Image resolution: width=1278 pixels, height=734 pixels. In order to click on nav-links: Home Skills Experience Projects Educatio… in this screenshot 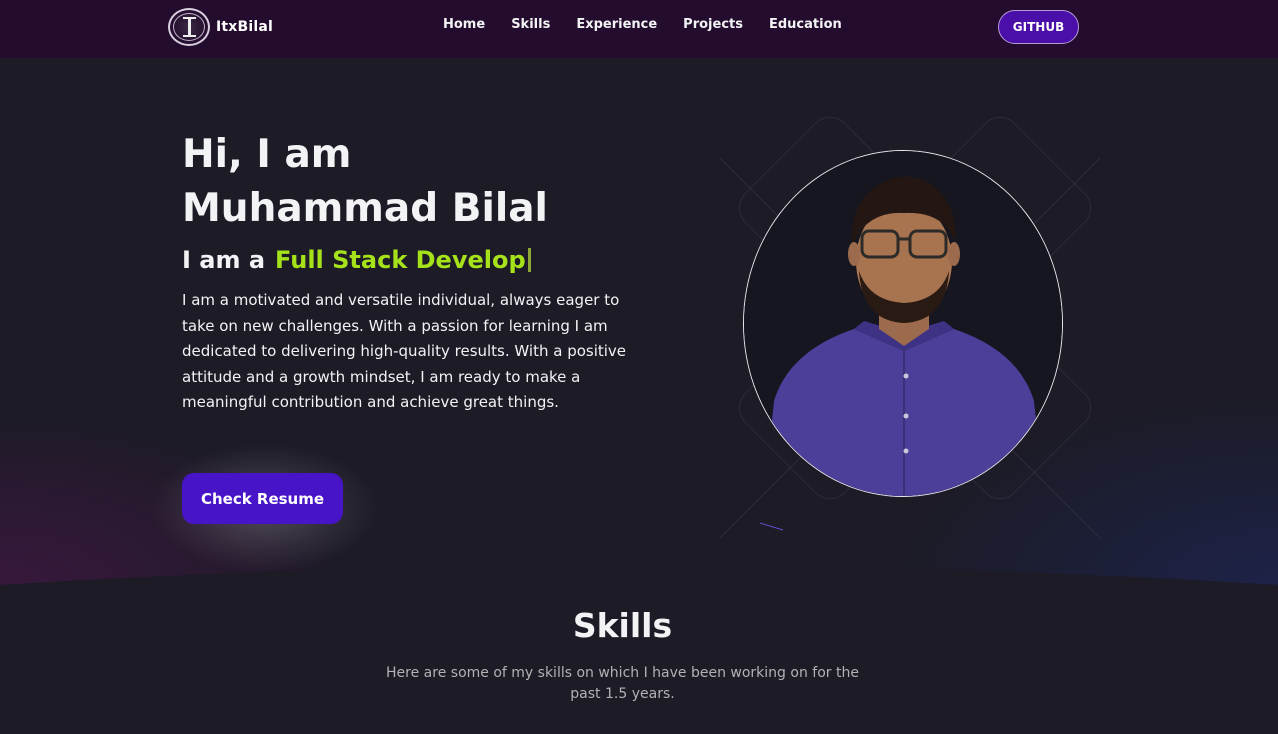, I will do `click(642, 24)`.